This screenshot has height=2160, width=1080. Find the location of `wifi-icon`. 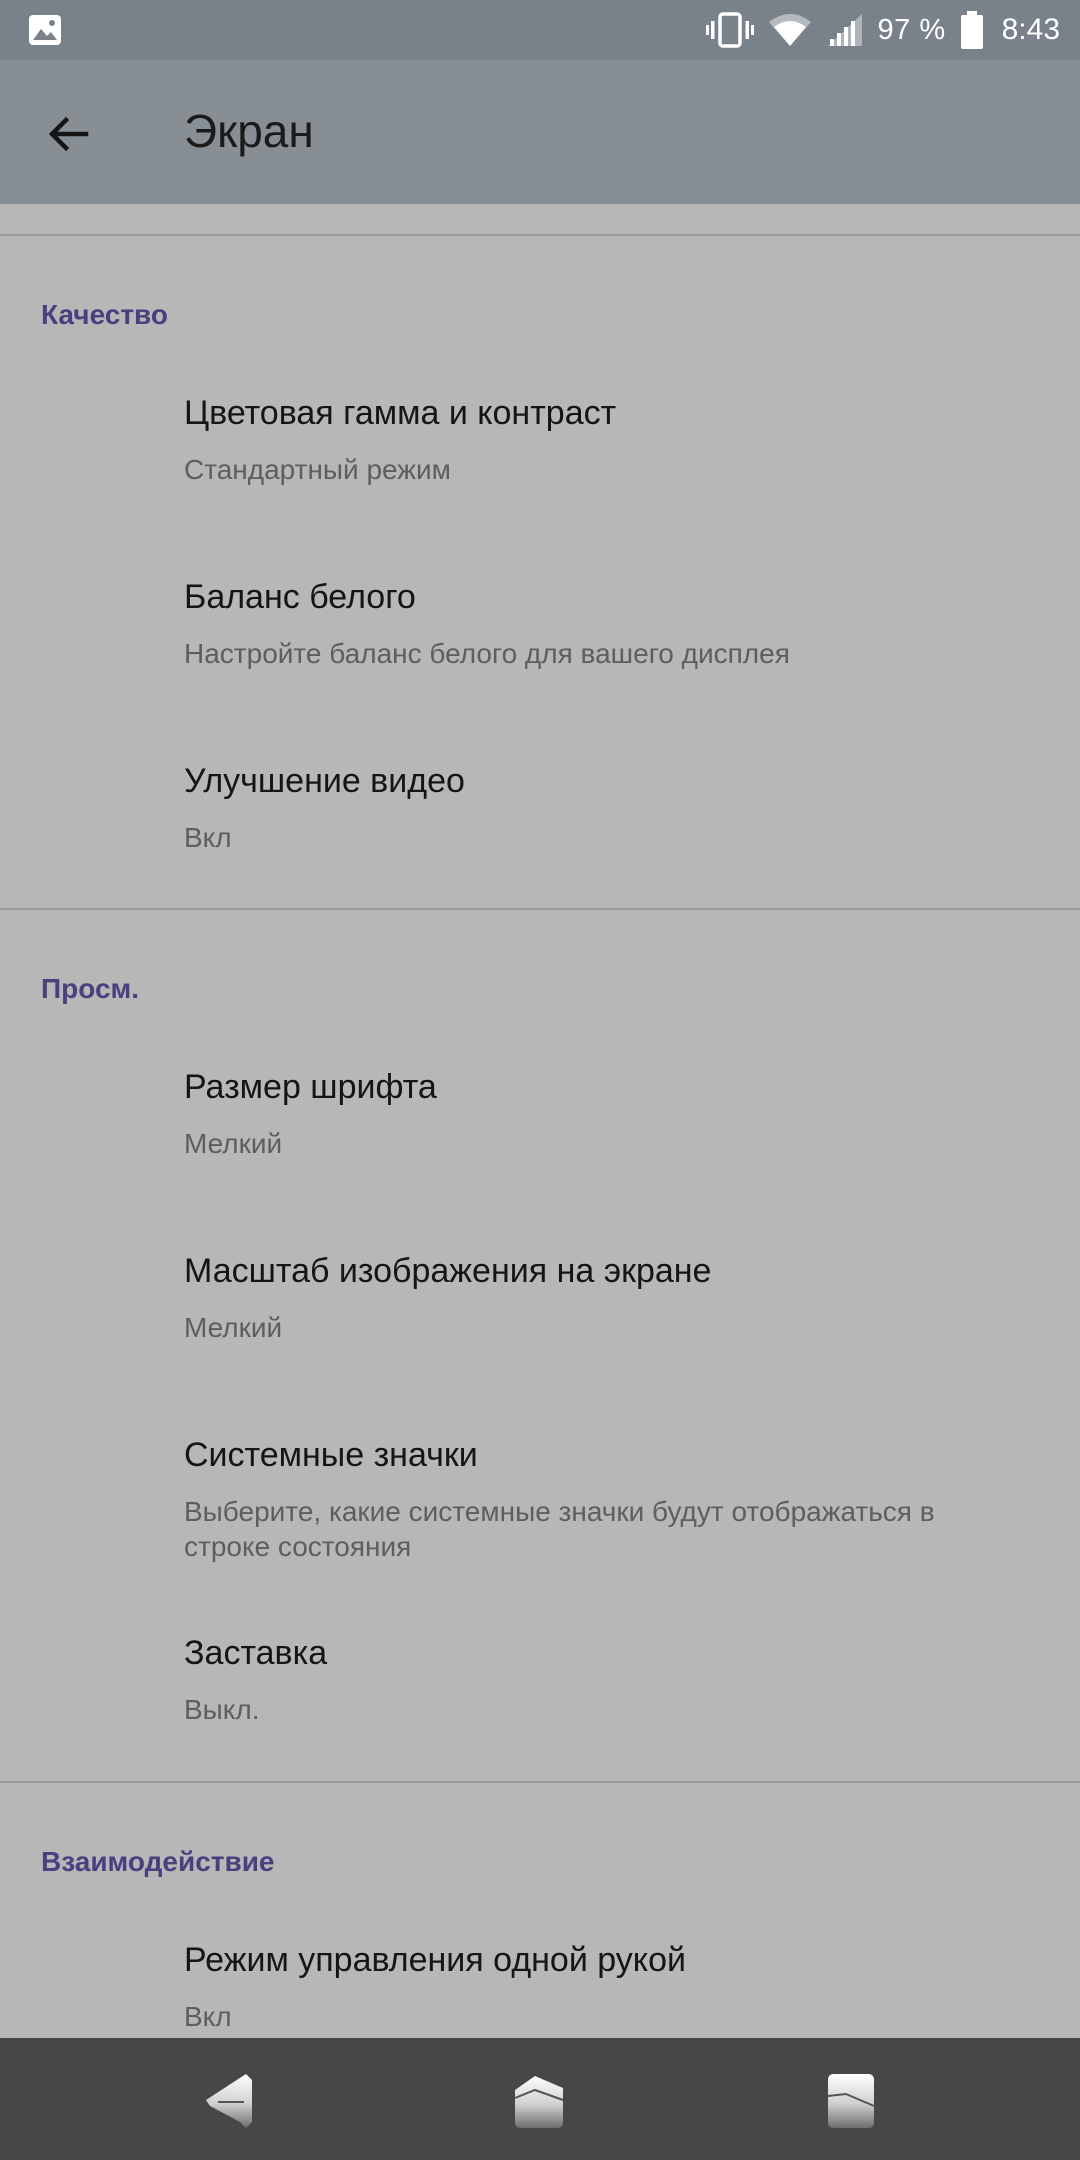

wifi-icon is located at coordinates (789, 30).